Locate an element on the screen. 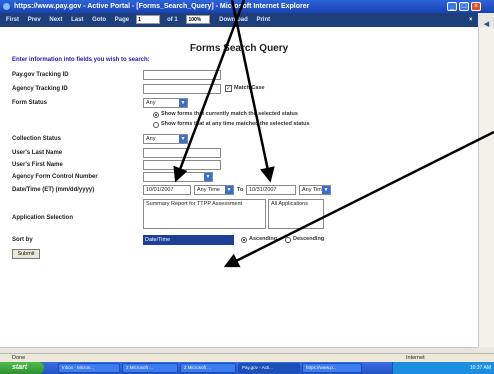  descending-label: Descending is located at coordinates (309, 239).